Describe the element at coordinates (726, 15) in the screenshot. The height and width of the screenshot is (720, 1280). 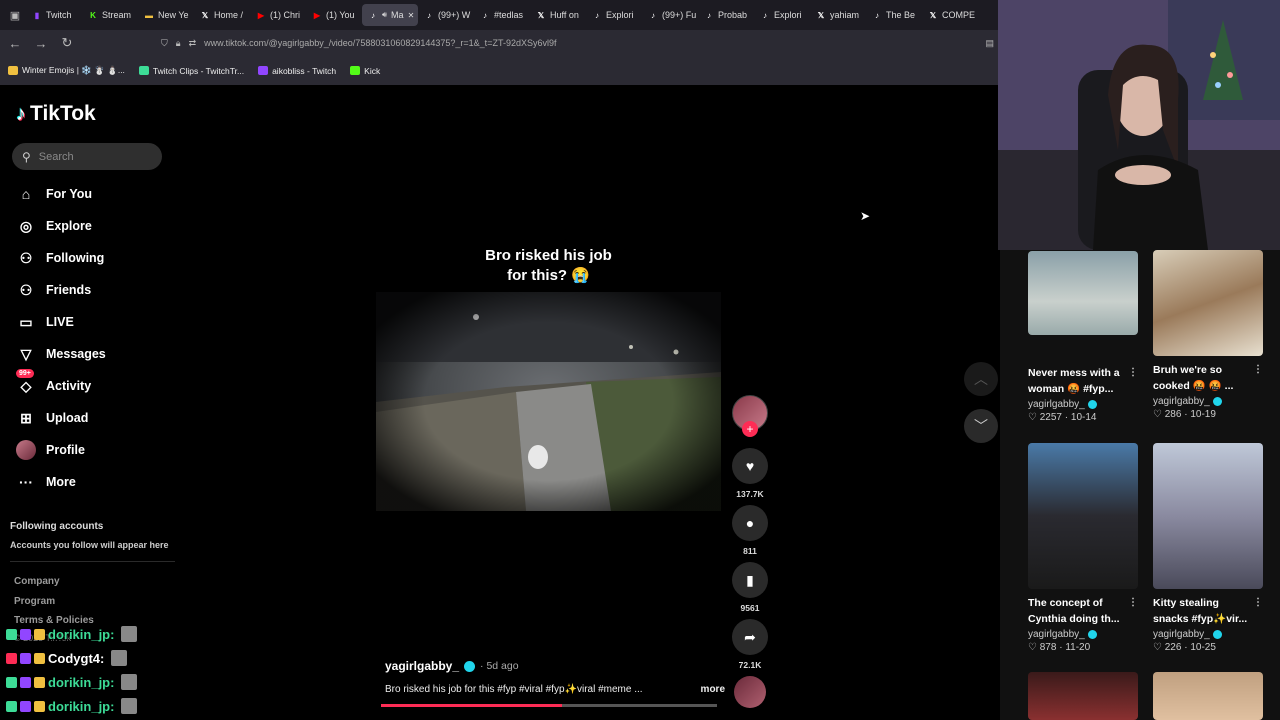
I see `browser-tab: ♪ Probab` at that location.